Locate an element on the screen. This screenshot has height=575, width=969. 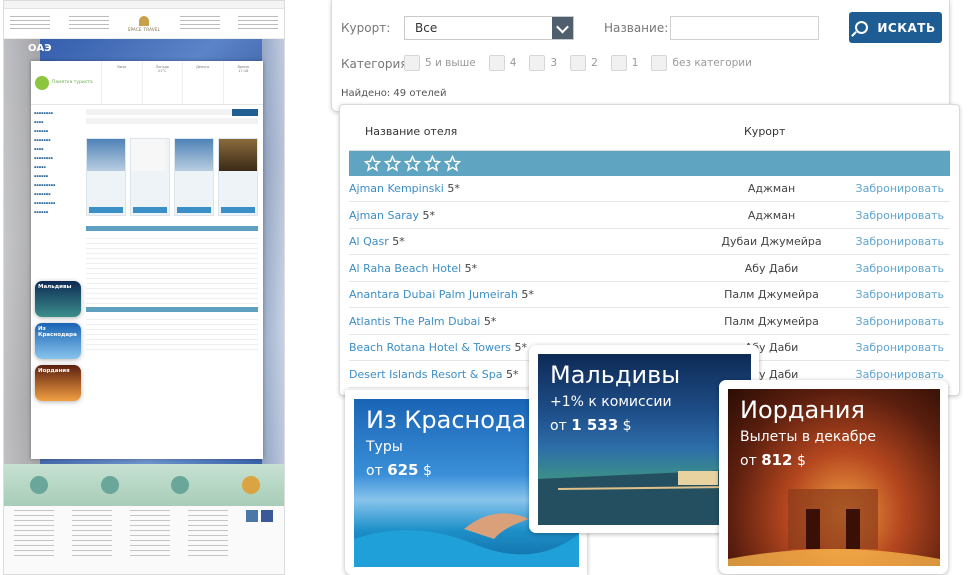
thumb-promo-jordan: Иордания is located at coordinates (58, 383).